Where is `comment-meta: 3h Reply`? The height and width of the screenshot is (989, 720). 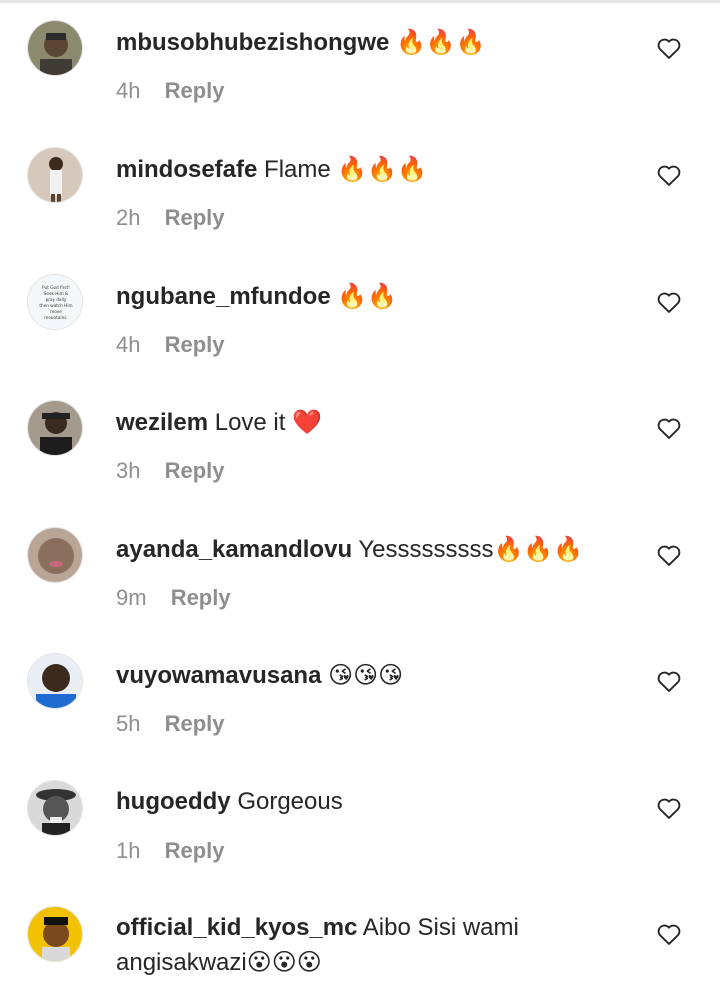 comment-meta: 3h Reply is located at coordinates (170, 471).